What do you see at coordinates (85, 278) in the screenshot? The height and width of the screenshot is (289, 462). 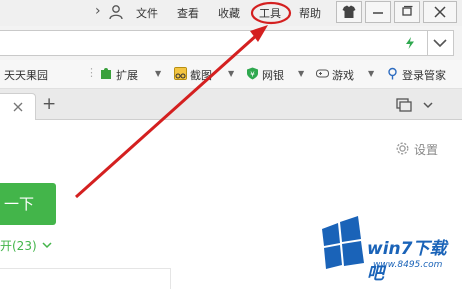 I see `content-card` at bounding box center [85, 278].